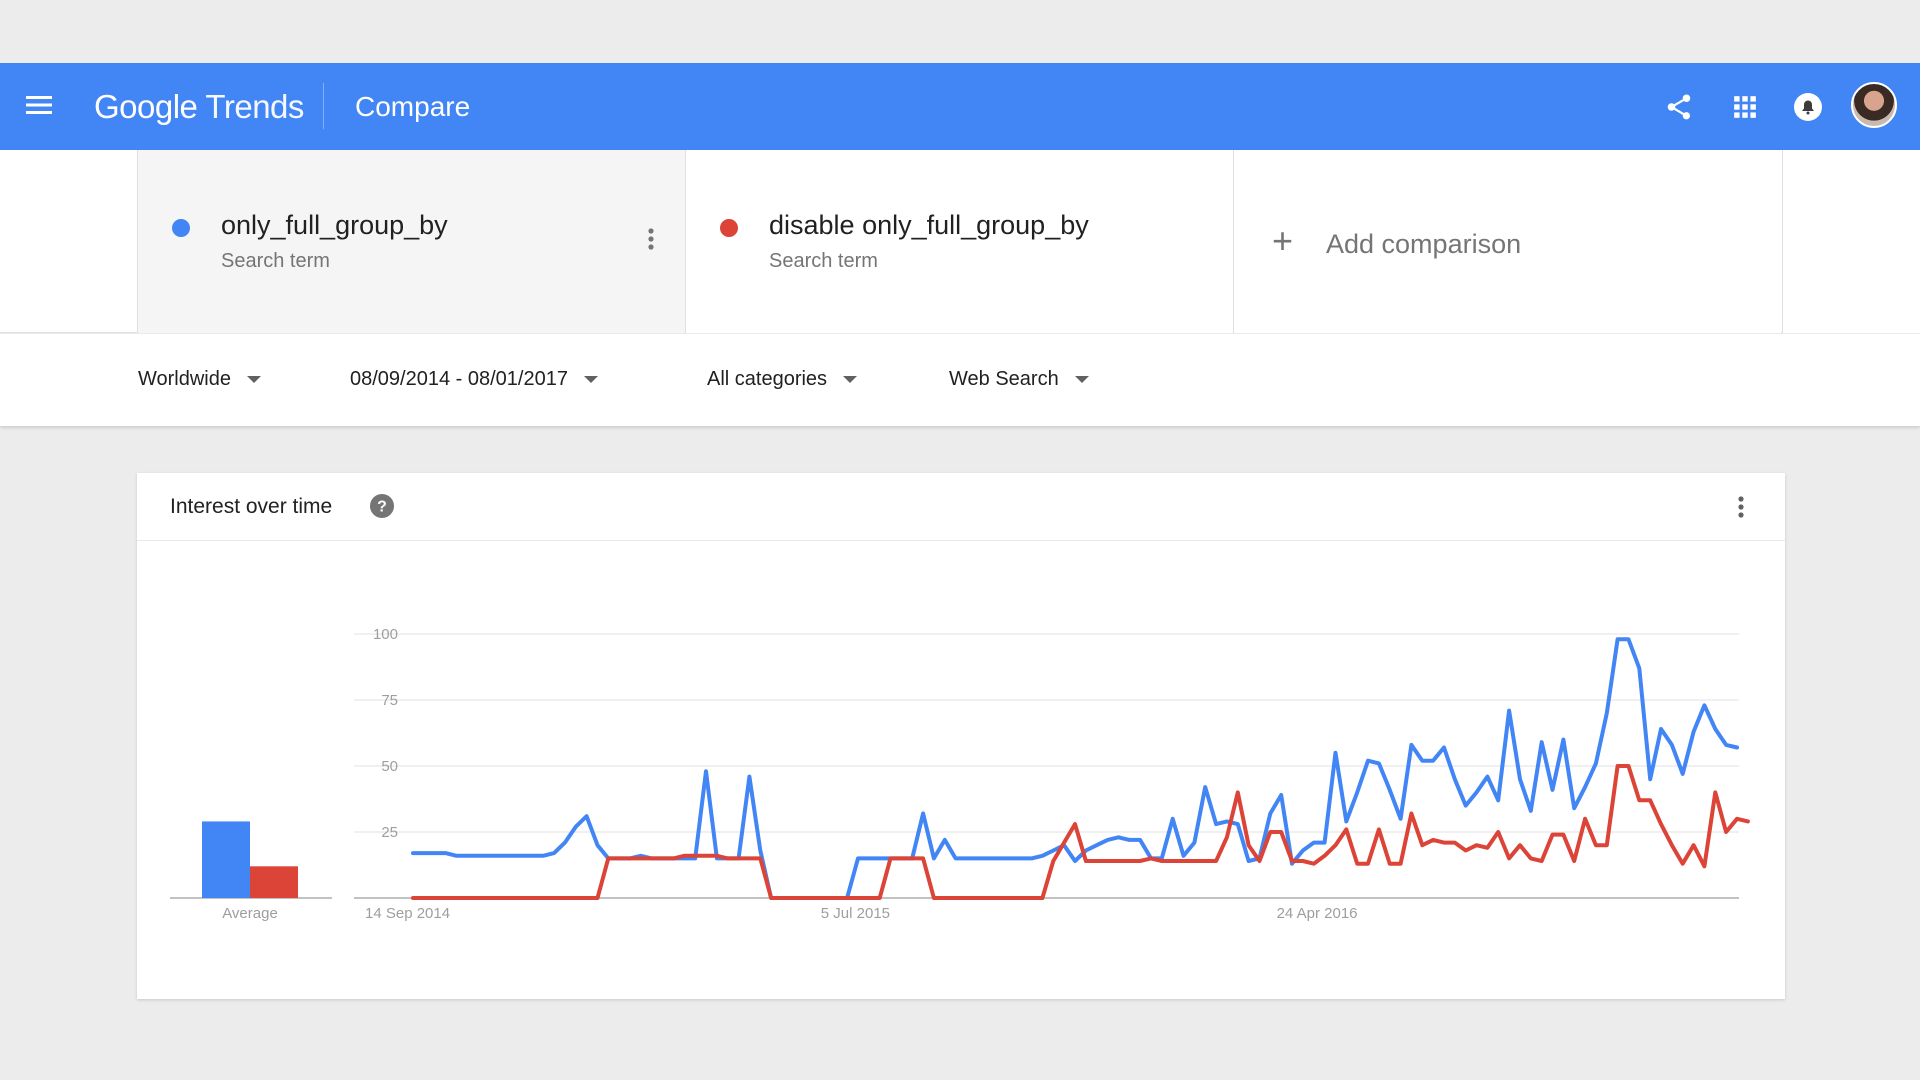 The image size is (1920, 1080). What do you see at coordinates (1004, 379) in the screenshot?
I see `search-type-value: Web Search` at bounding box center [1004, 379].